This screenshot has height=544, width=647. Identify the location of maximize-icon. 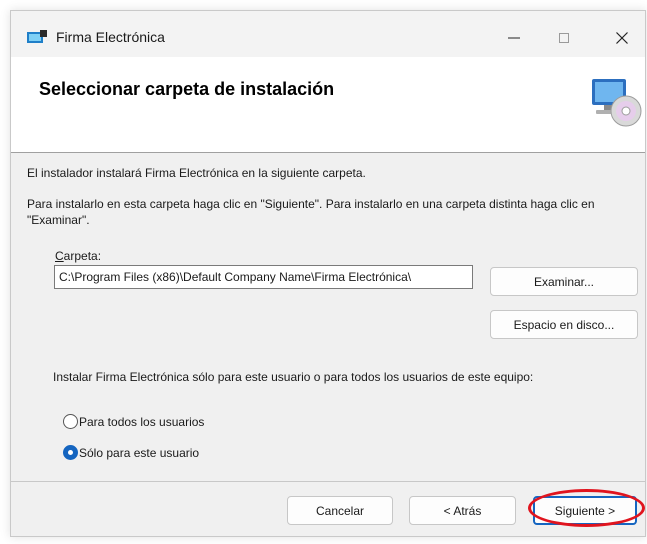
(564, 38).